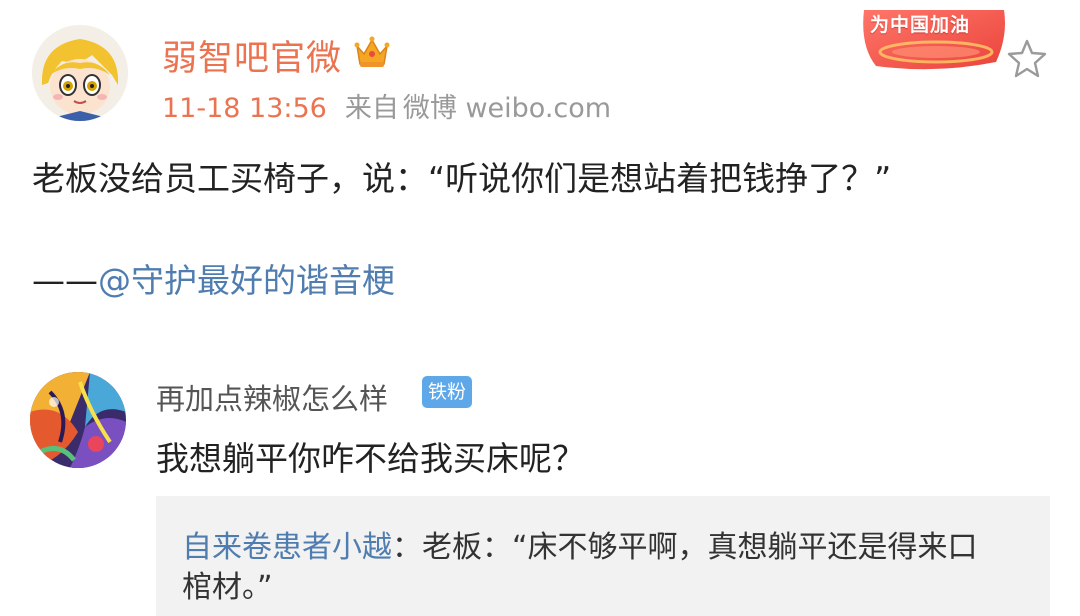 The width and height of the screenshot is (1080, 616). Describe the element at coordinates (371, 108) in the screenshot. I see `source-prefix: 来自` at that location.